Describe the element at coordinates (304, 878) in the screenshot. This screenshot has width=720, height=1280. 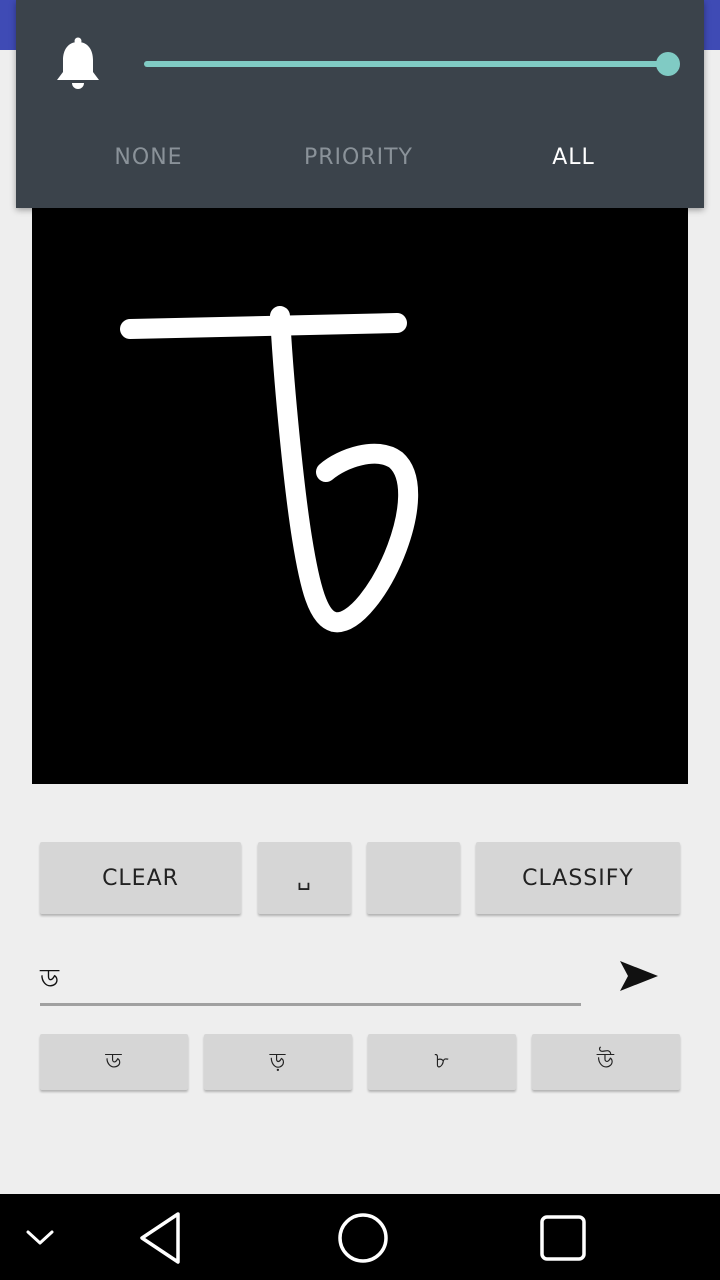
I see `space-button: ␣` at that location.